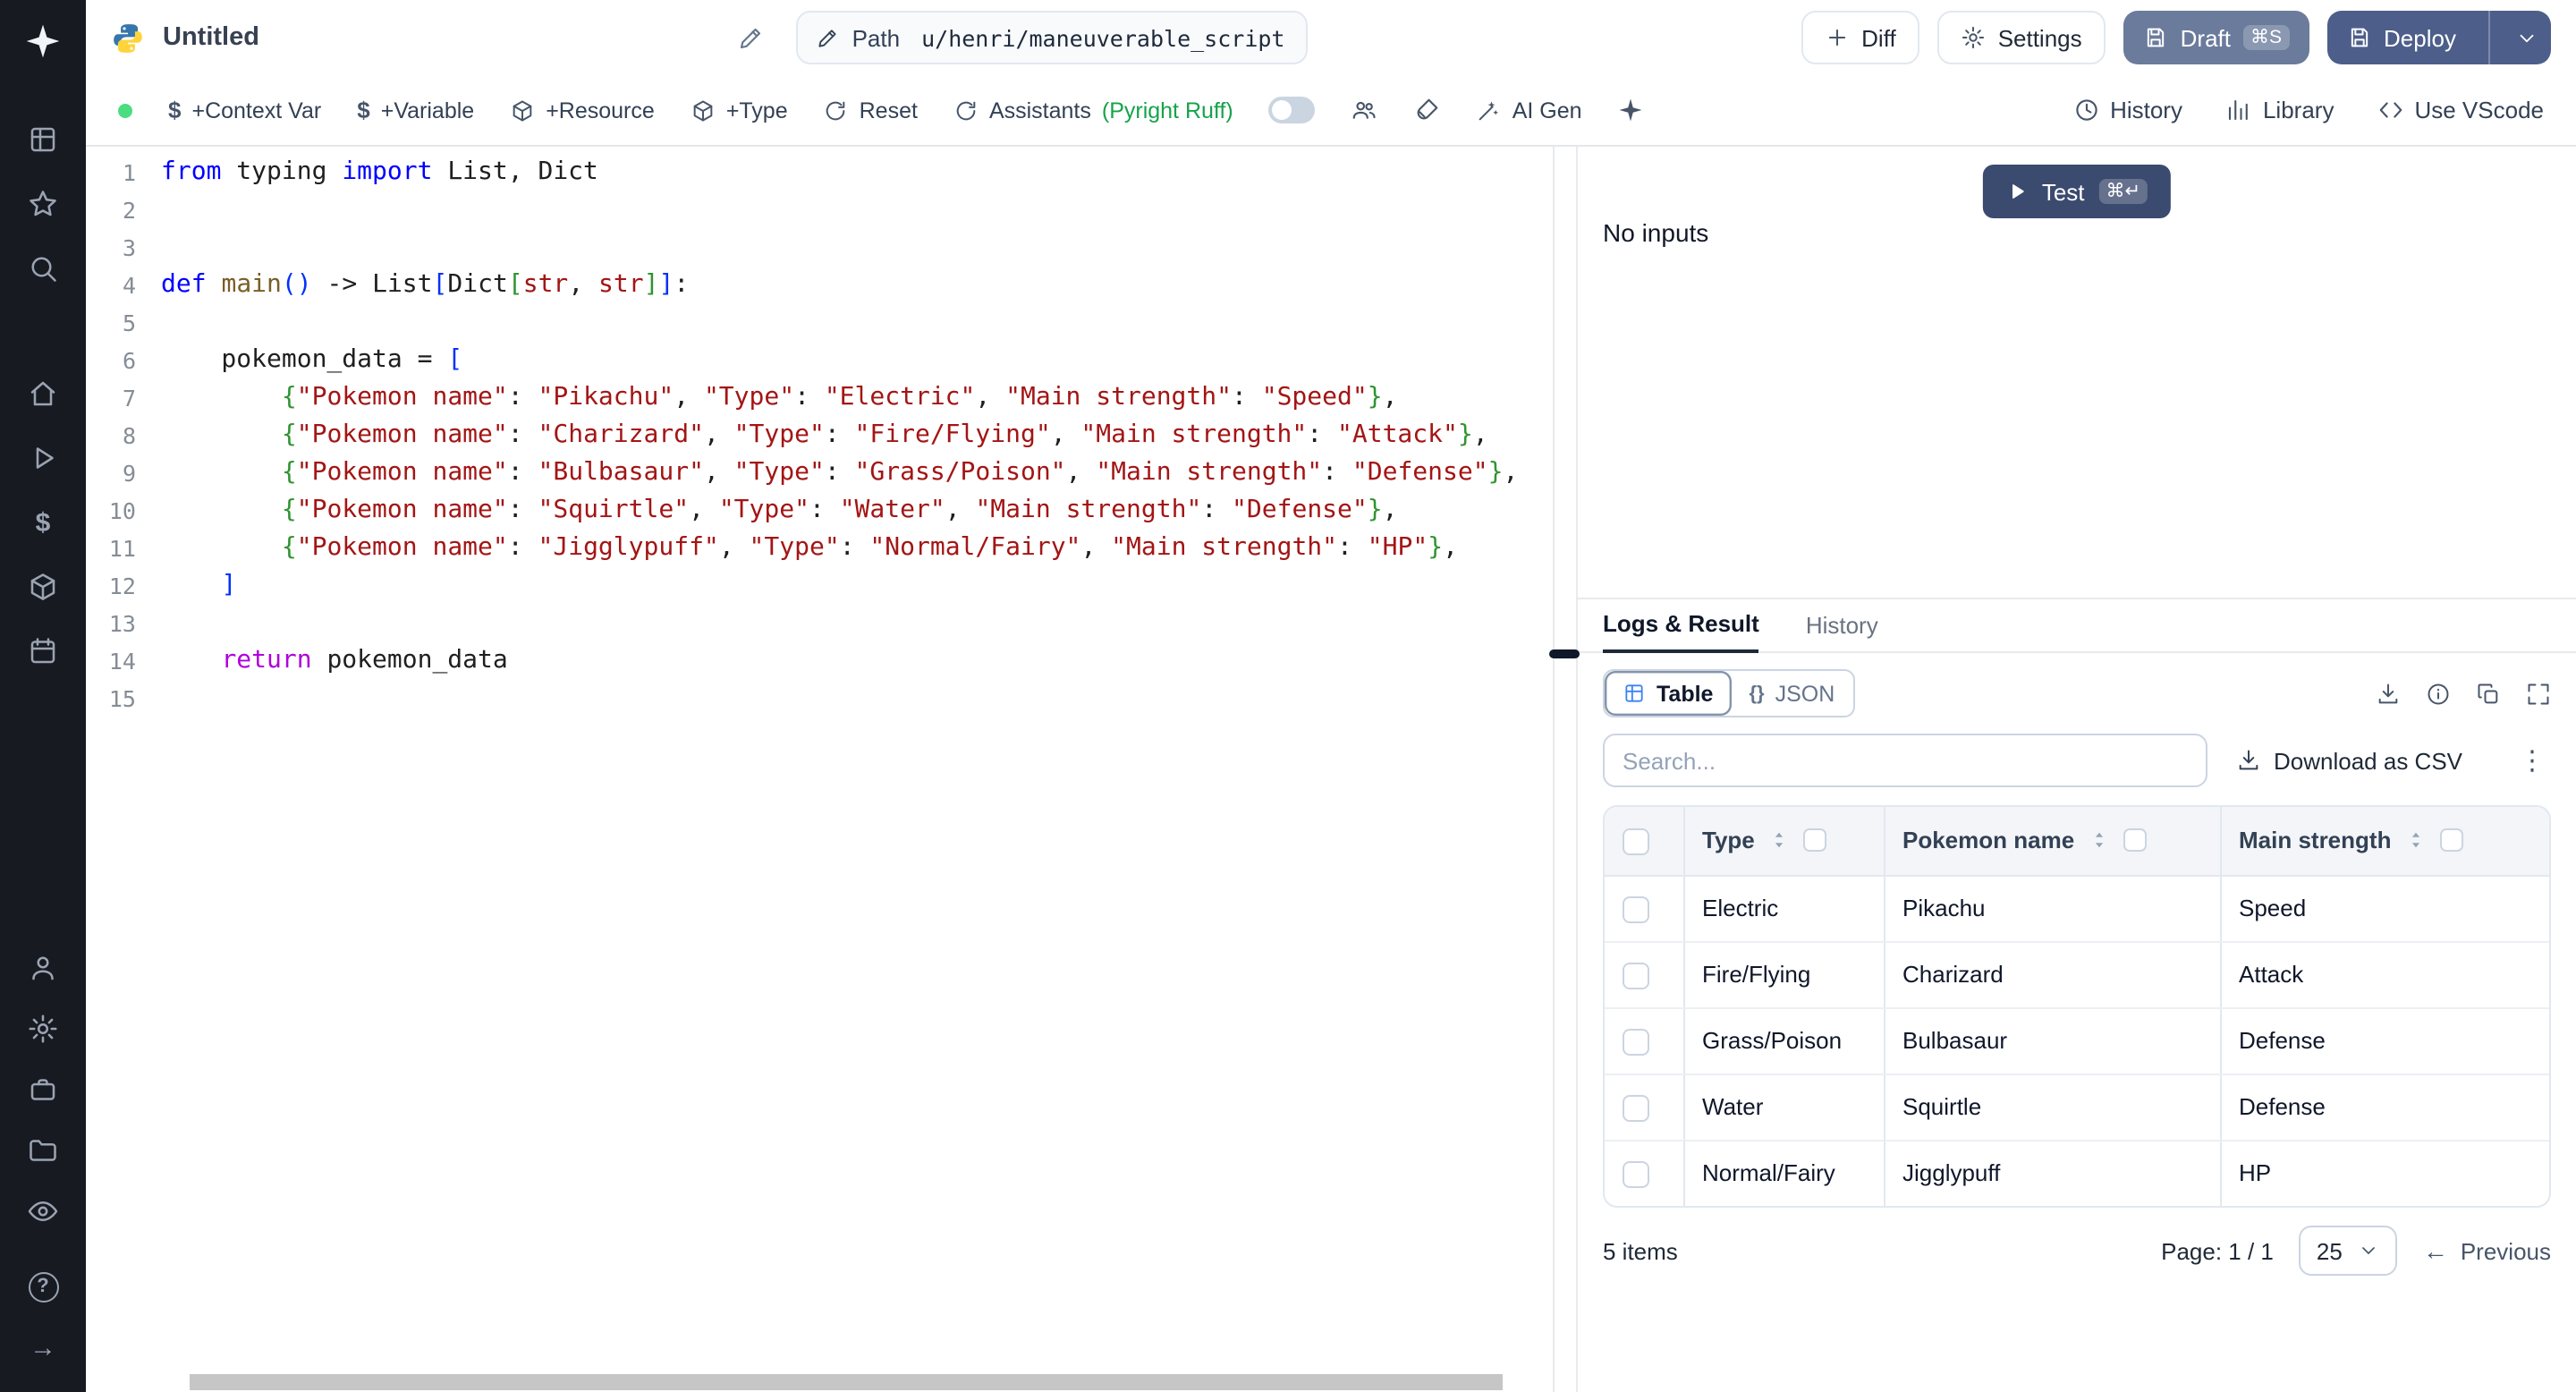  I want to click on dollar-icon: $, so click(363, 110).